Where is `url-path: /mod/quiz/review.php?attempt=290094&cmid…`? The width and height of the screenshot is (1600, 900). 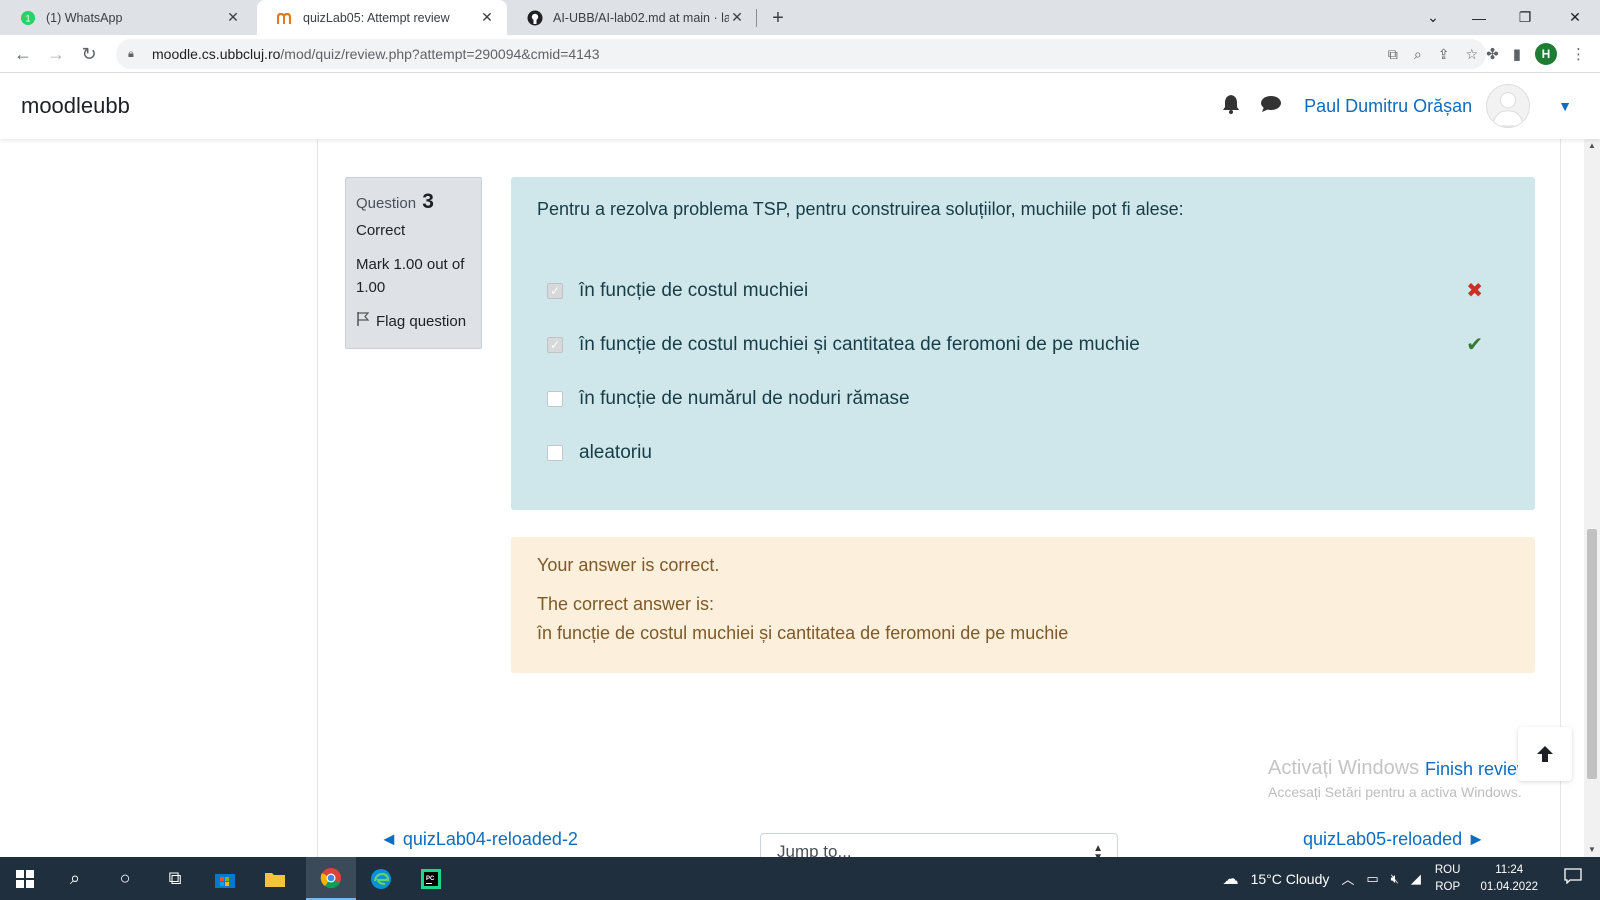 url-path: /mod/quiz/review.php?attempt=290094&cmid… is located at coordinates (440, 54).